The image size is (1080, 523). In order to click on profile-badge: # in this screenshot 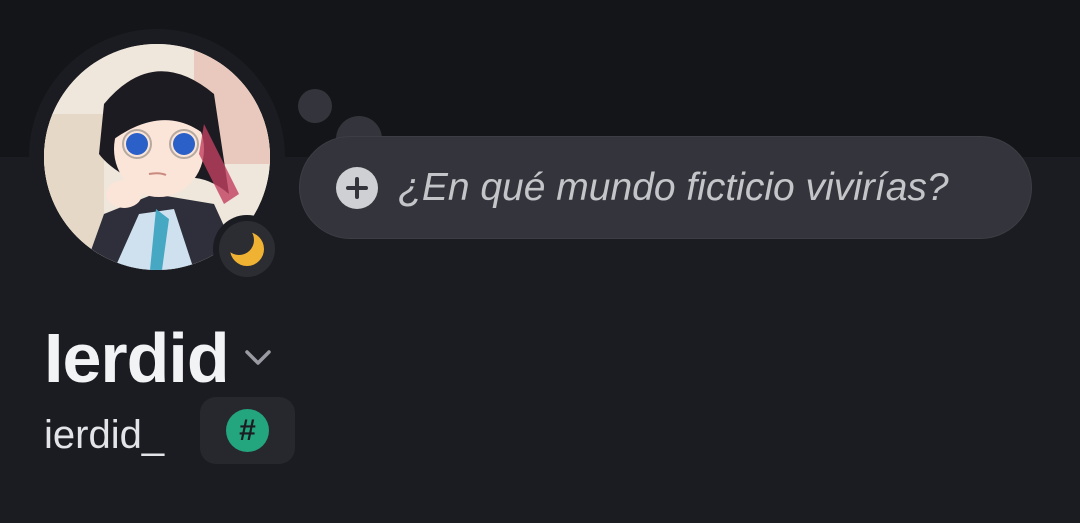, I will do `click(247, 430)`.